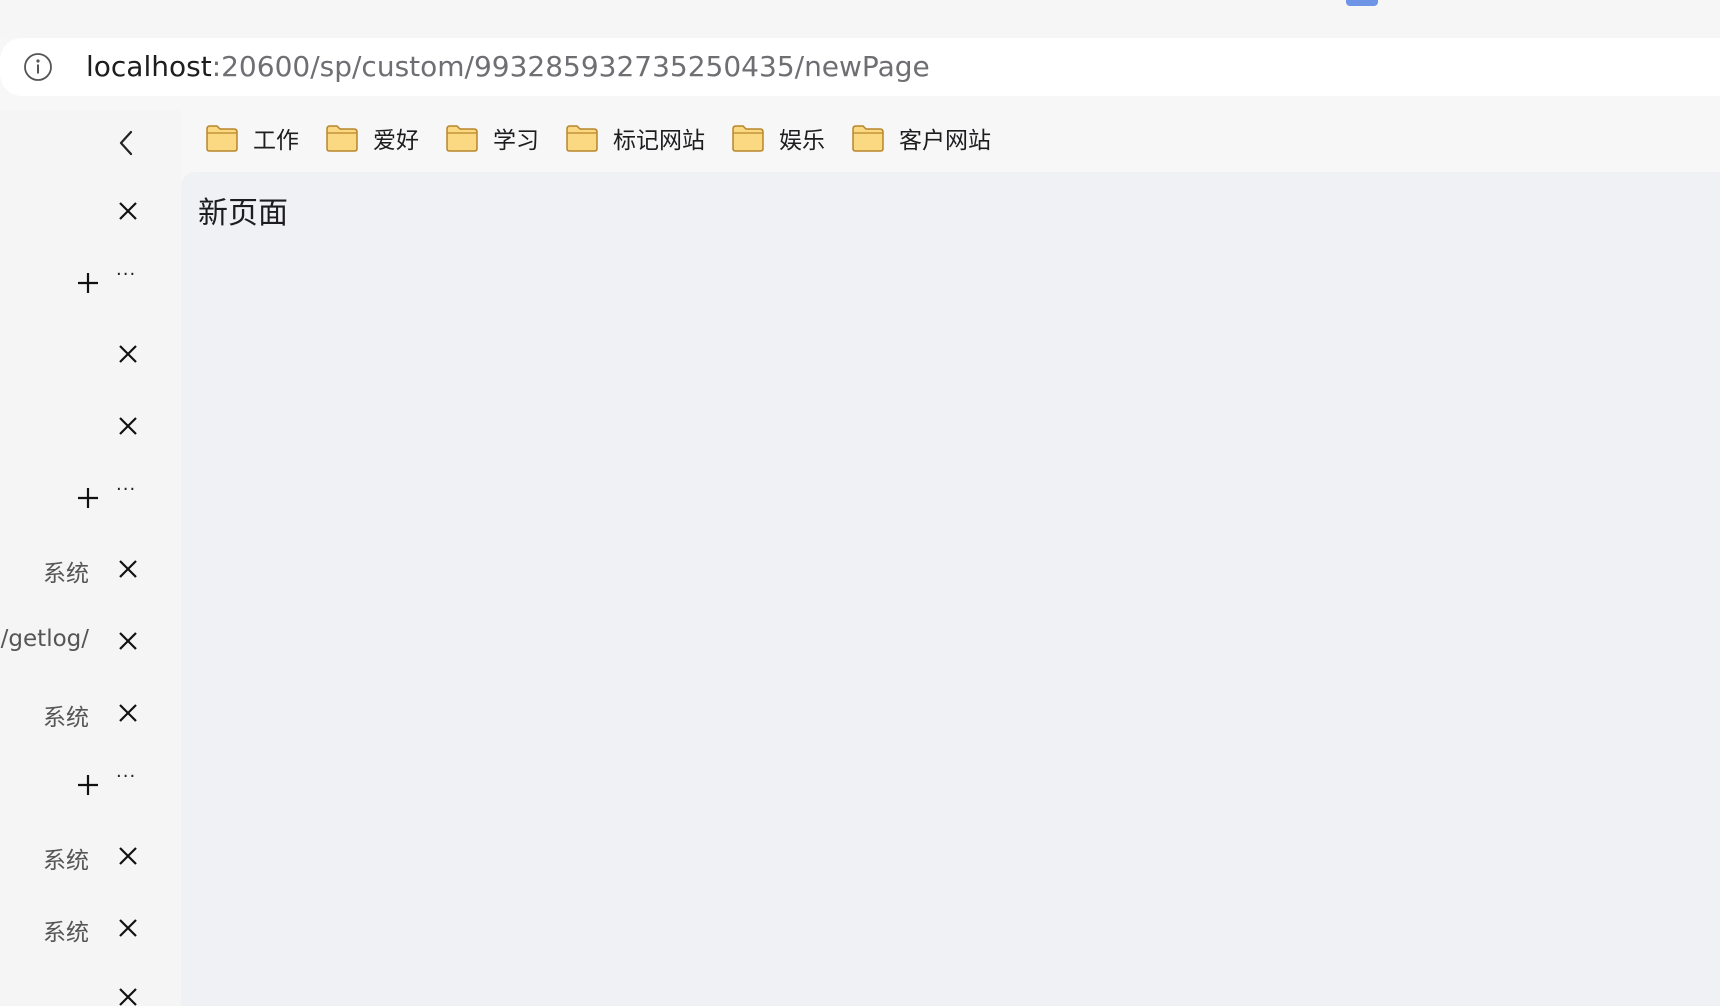 The image size is (1720, 1006). What do you see at coordinates (38, 67) in the screenshot?
I see `info-icon` at bounding box center [38, 67].